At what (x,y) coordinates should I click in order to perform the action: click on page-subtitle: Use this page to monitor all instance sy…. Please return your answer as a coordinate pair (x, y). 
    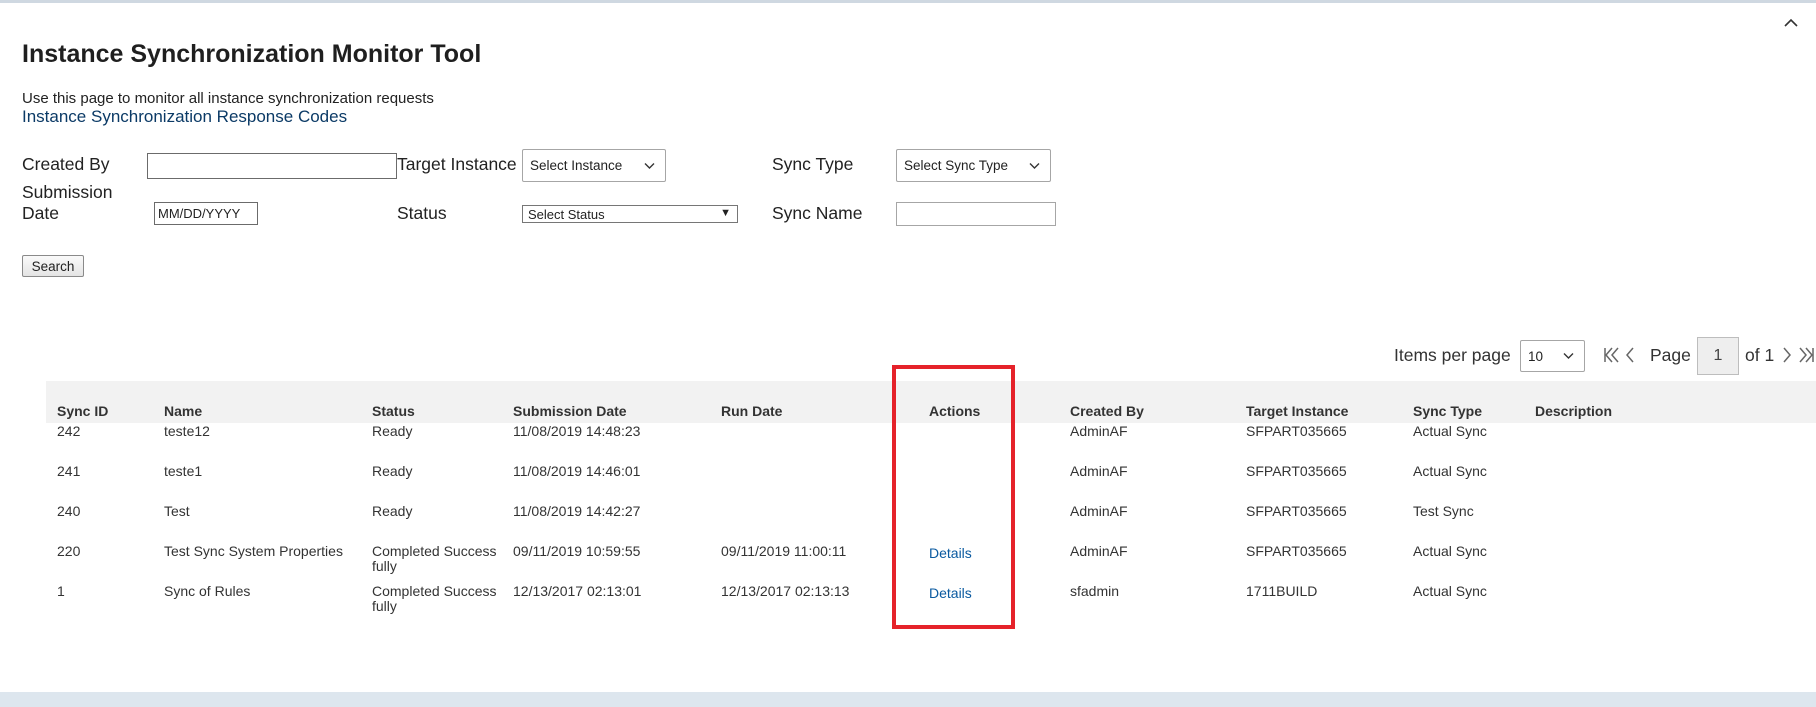
    Looking at the image, I should click on (228, 98).